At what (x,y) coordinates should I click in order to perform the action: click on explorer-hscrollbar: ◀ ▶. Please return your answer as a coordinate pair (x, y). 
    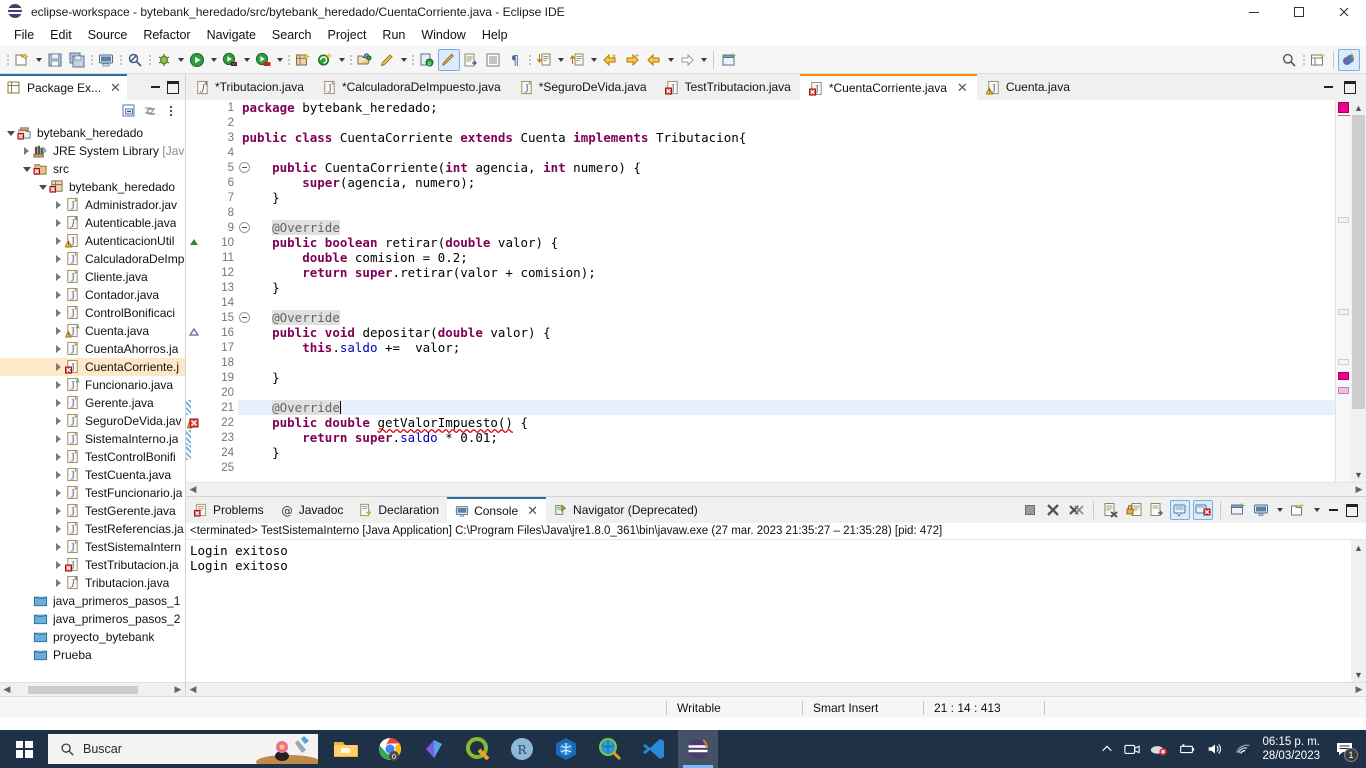
    Looking at the image, I should click on (92, 689).